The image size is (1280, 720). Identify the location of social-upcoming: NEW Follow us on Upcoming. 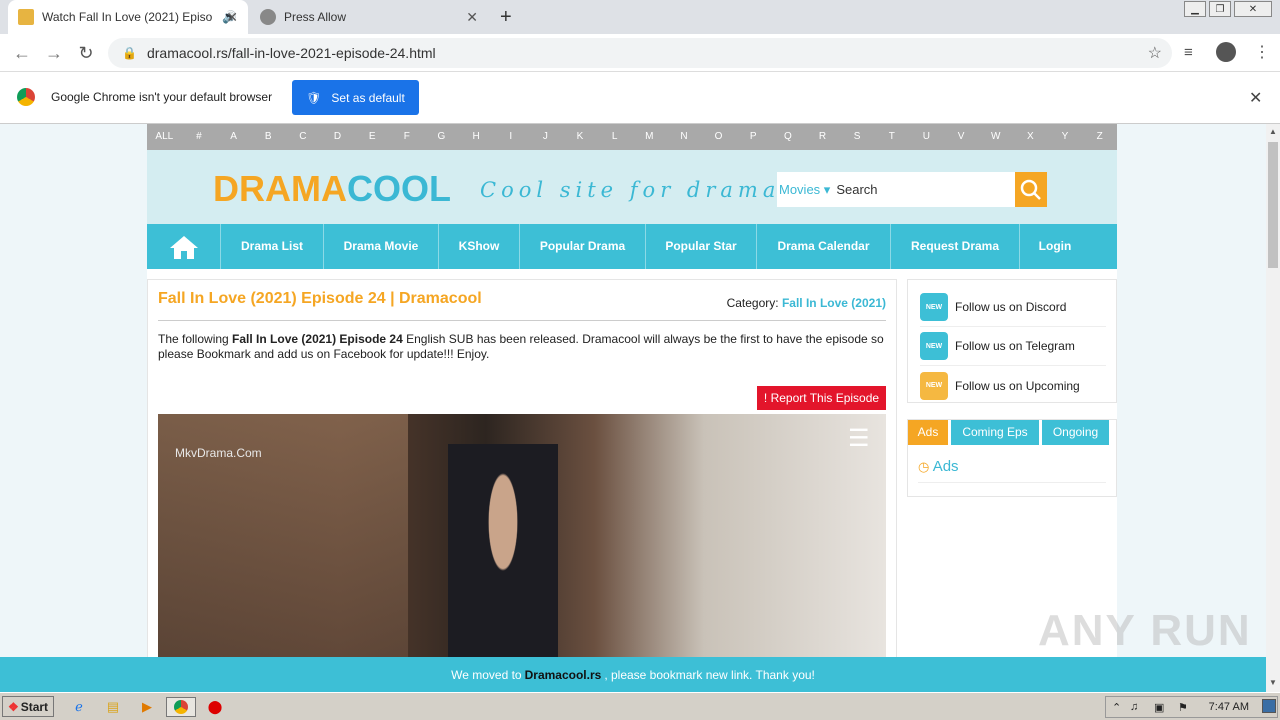
(1013, 385).